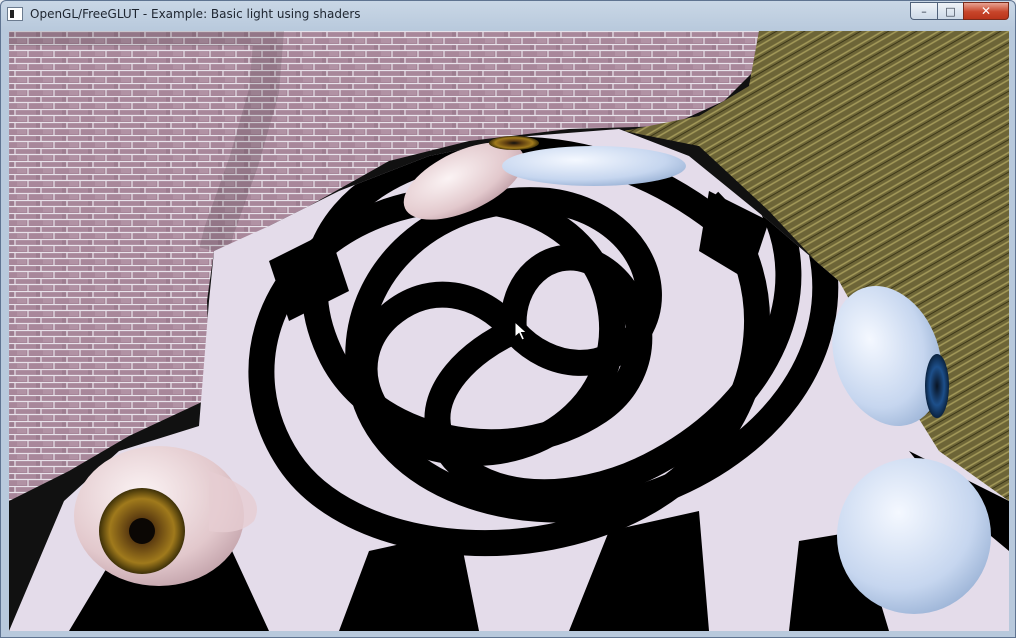 The width and height of the screenshot is (1016, 638). What do you see at coordinates (950, 11) in the screenshot?
I see `maximize-button: □` at bounding box center [950, 11].